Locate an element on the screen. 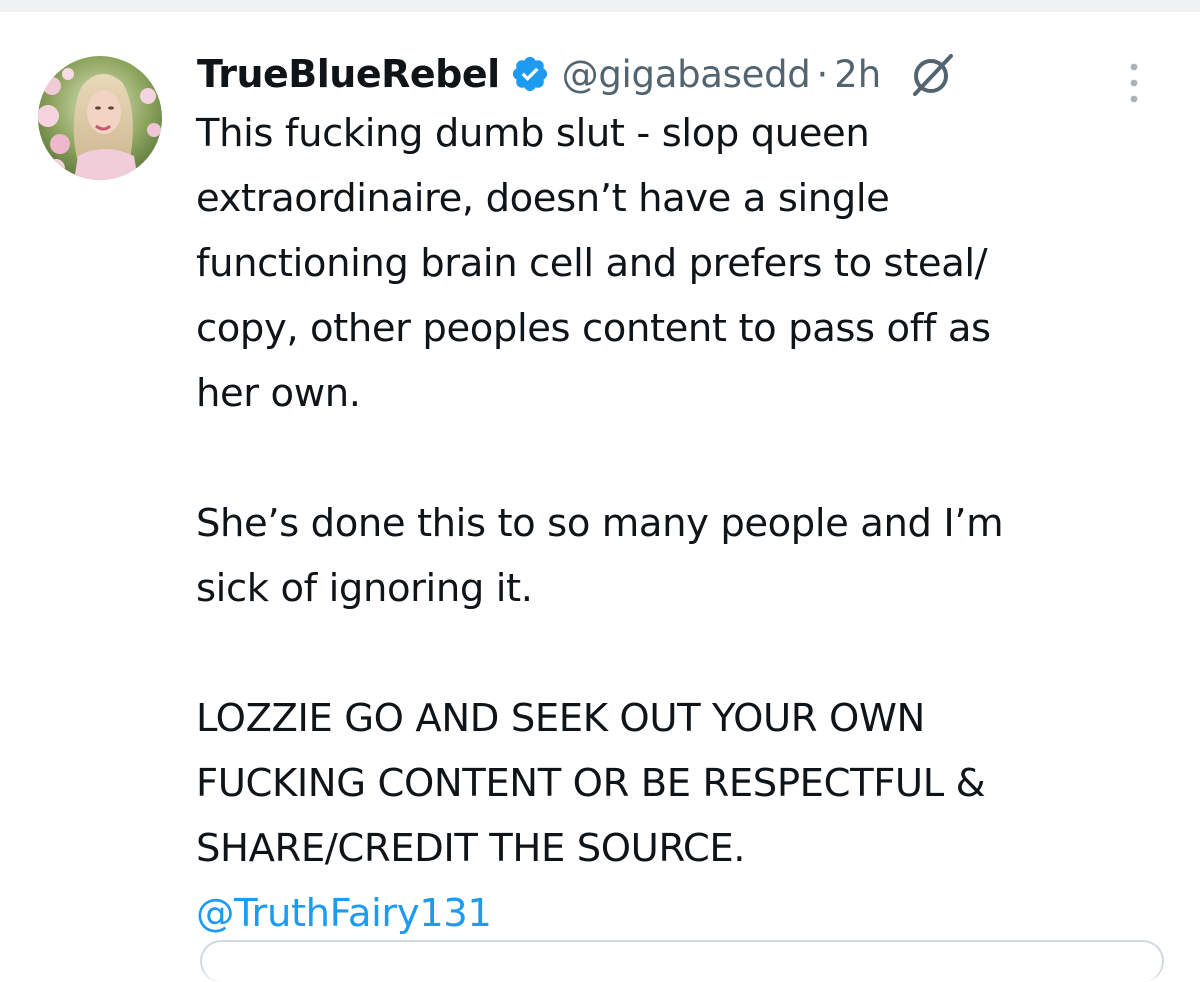  avatar-image is located at coordinates (100, 118).